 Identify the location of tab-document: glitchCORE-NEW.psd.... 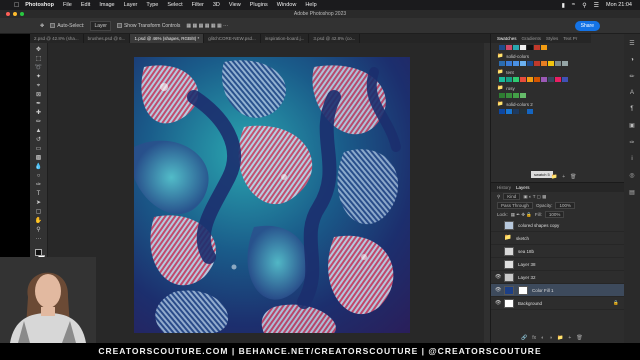
(232, 38).